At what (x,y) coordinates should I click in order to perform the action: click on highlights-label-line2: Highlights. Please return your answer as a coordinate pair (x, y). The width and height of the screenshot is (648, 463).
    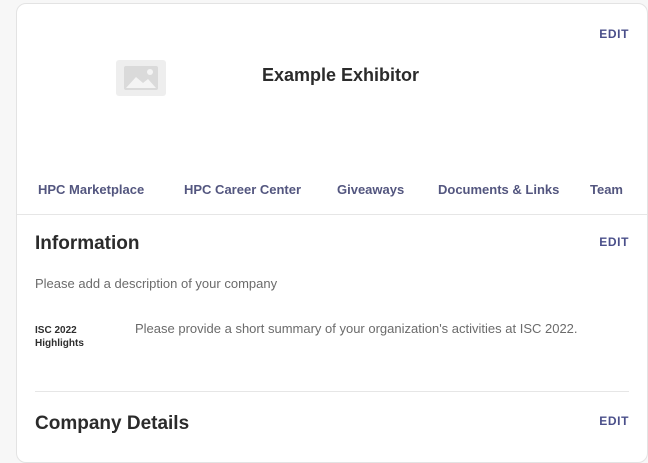
    Looking at the image, I should click on (59, 343).